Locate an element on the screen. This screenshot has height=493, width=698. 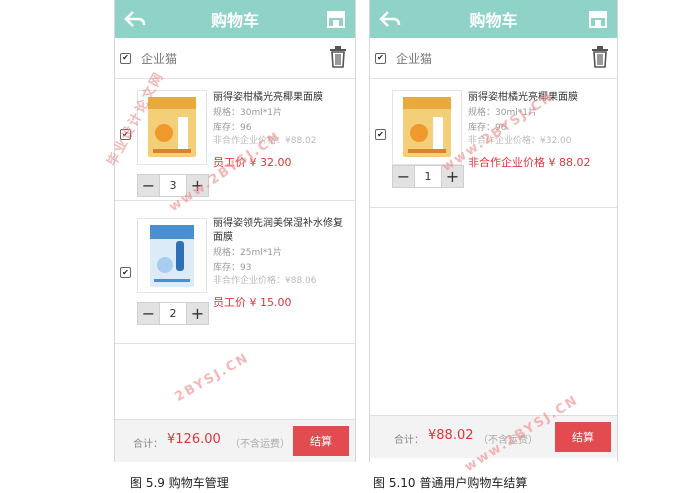
checkout-bar: 合计： ¥126.00 （不含运费） 结算 is located at coordinates (235, 440).